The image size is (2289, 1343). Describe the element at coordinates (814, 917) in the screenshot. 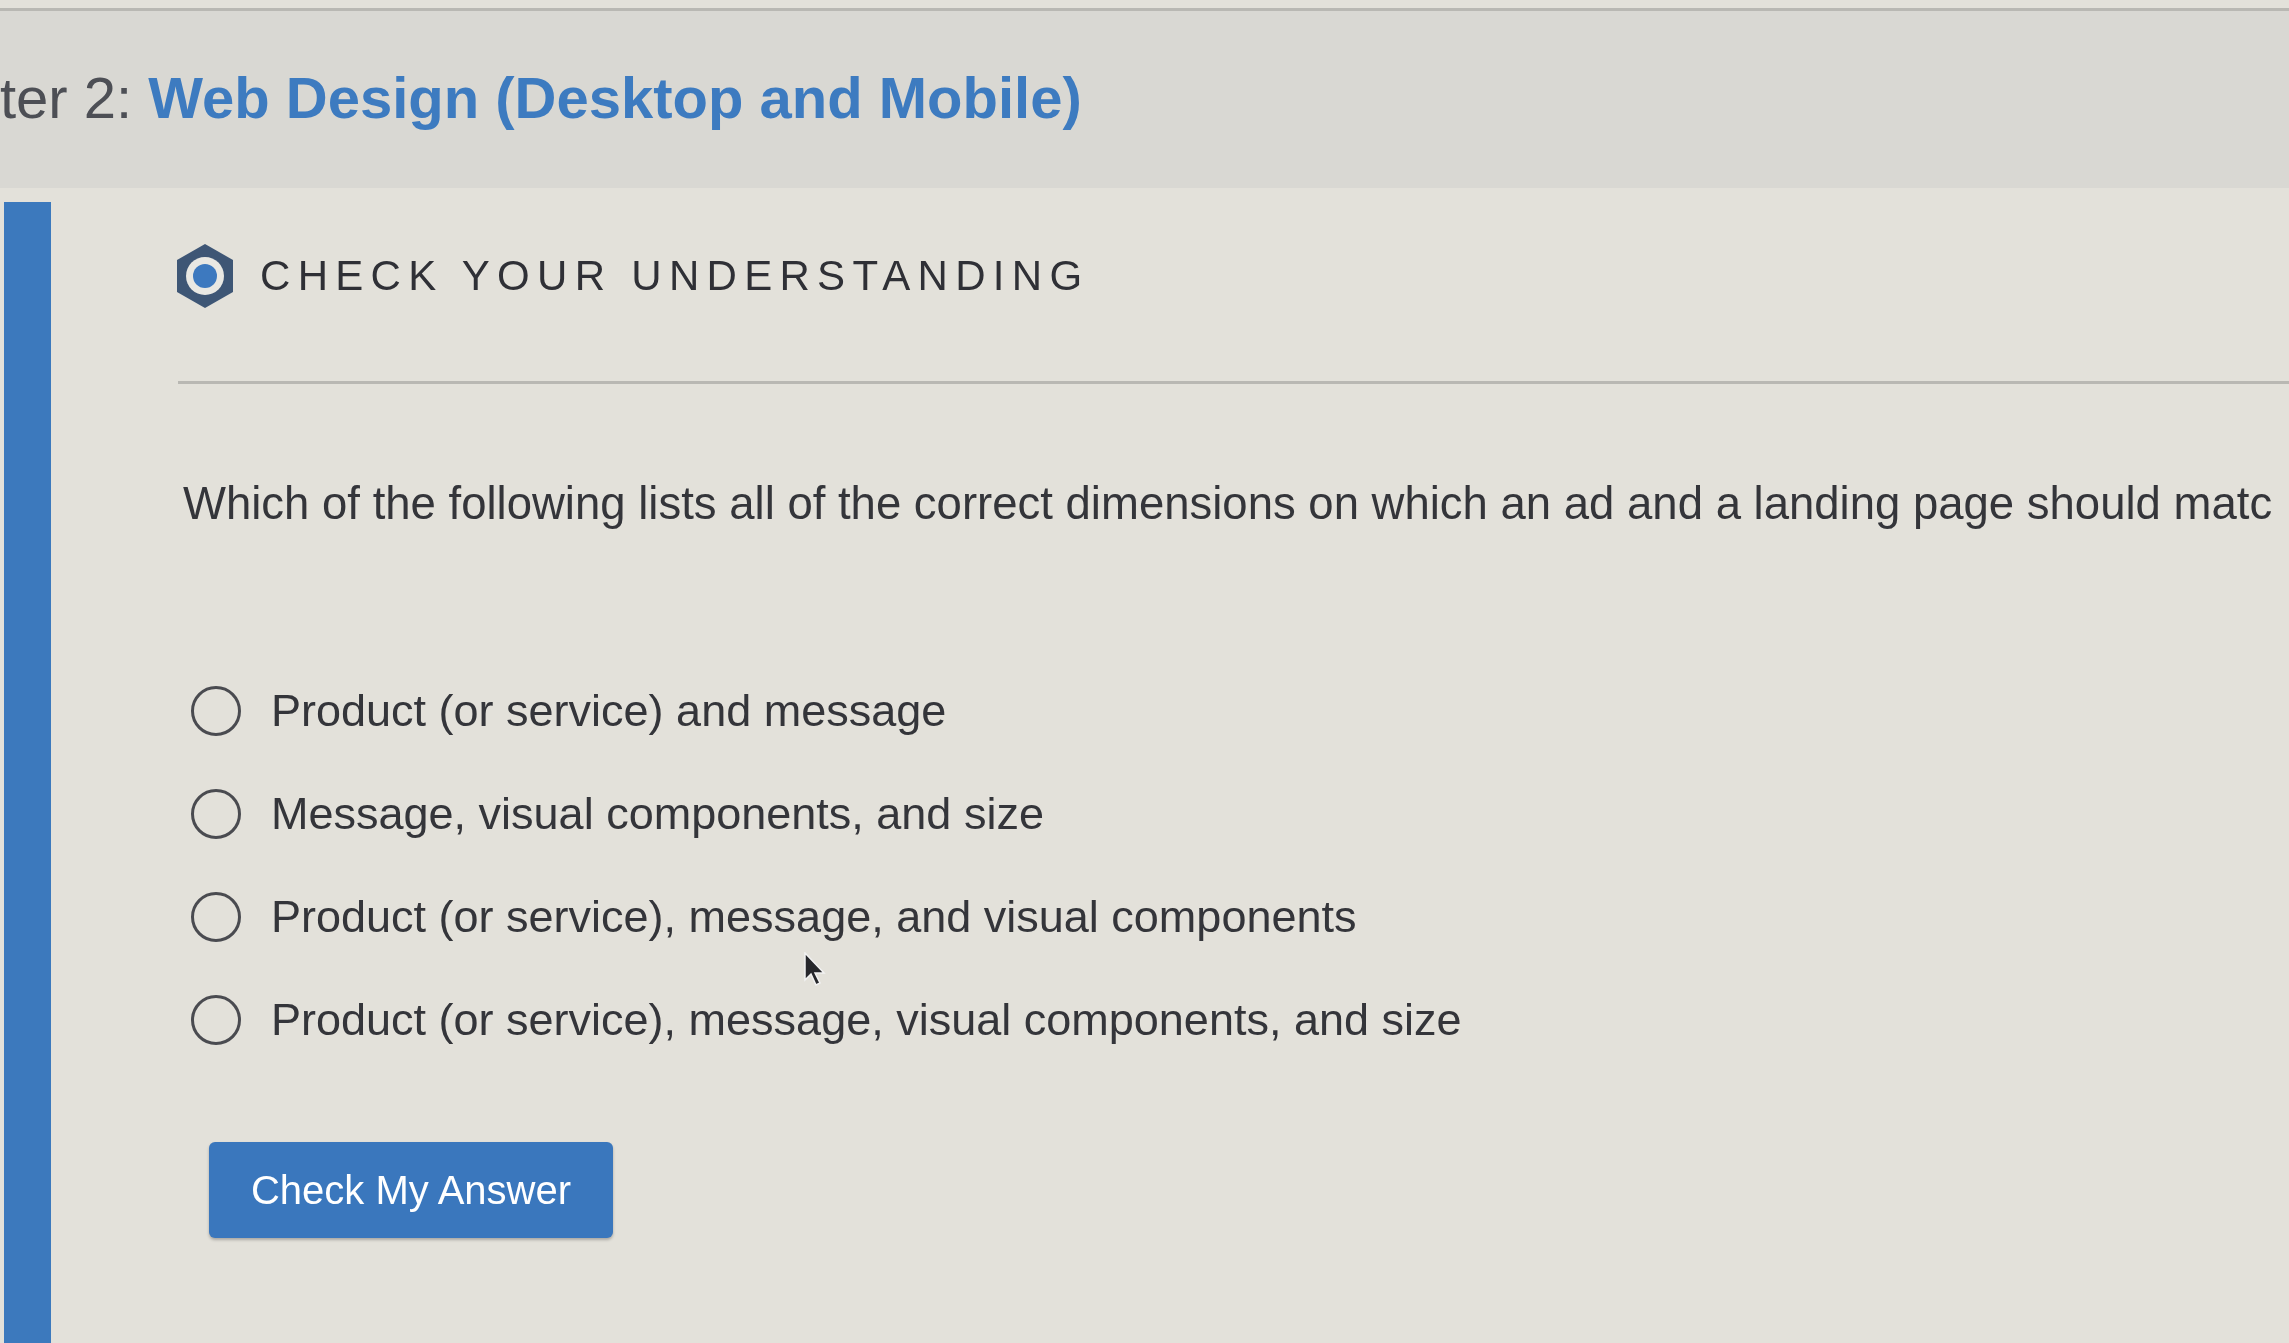

I see `option-label: Product (or service), message, and visual components` at that location.